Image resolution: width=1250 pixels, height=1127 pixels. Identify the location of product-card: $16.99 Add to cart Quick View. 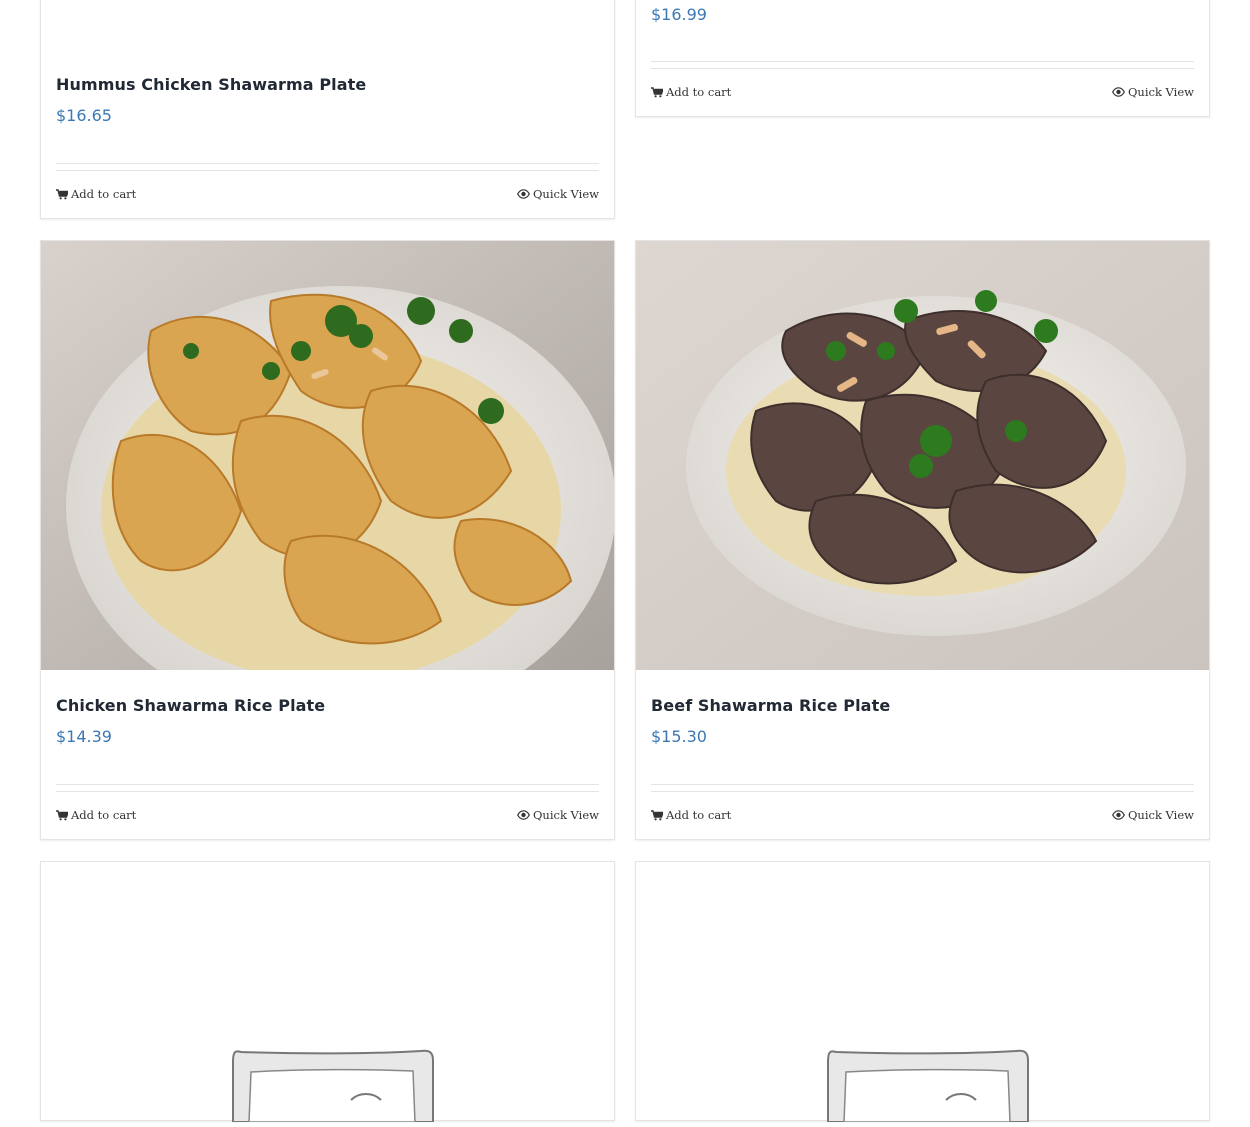
(922, 58).